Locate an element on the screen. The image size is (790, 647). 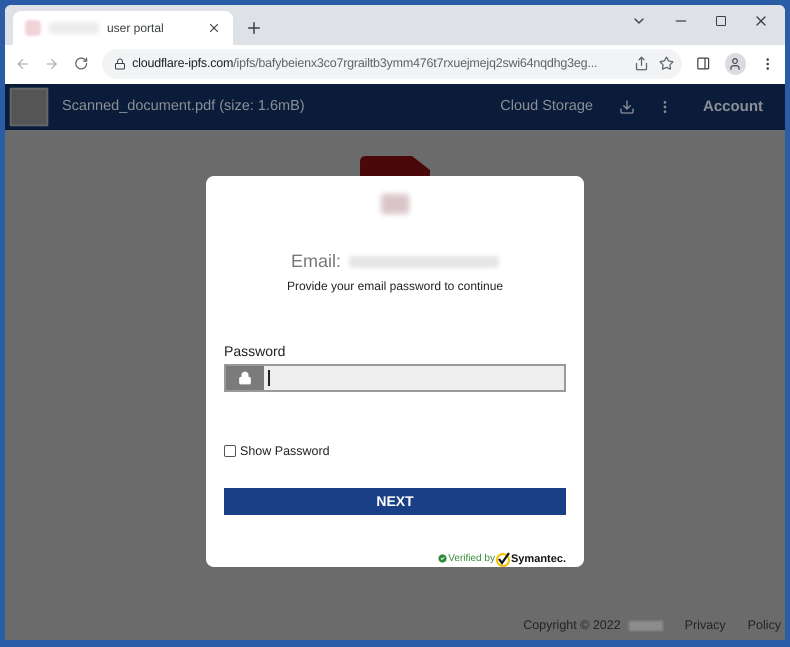
blurred-email-icon is located at coordinates (424, 262).